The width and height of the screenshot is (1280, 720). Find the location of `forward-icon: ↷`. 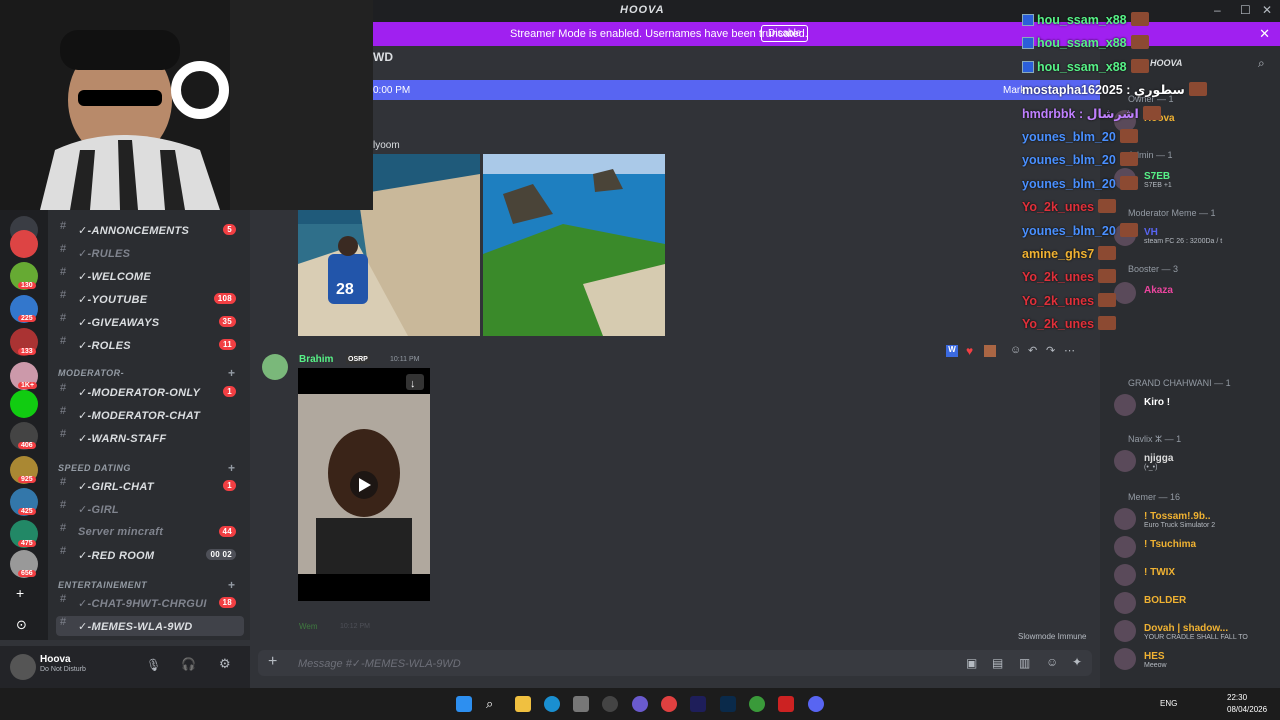

forward-icon: ↷ is located at coordinates (1050, 350).